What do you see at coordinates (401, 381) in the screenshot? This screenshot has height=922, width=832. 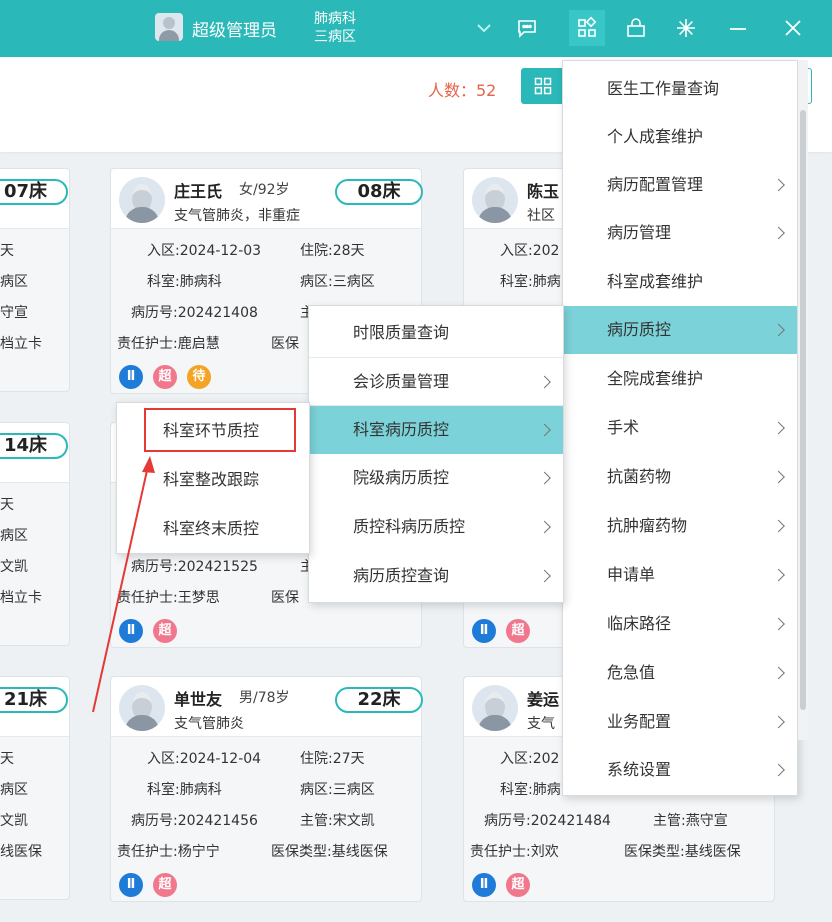 I see `menu-item-label: 会诊质量管理` at bounding box center [401, 381].